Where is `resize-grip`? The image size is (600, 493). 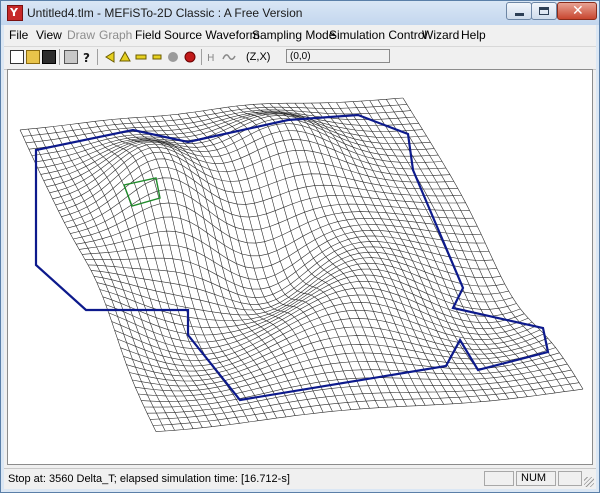
resize-grip is located at coordinates (589, 482).